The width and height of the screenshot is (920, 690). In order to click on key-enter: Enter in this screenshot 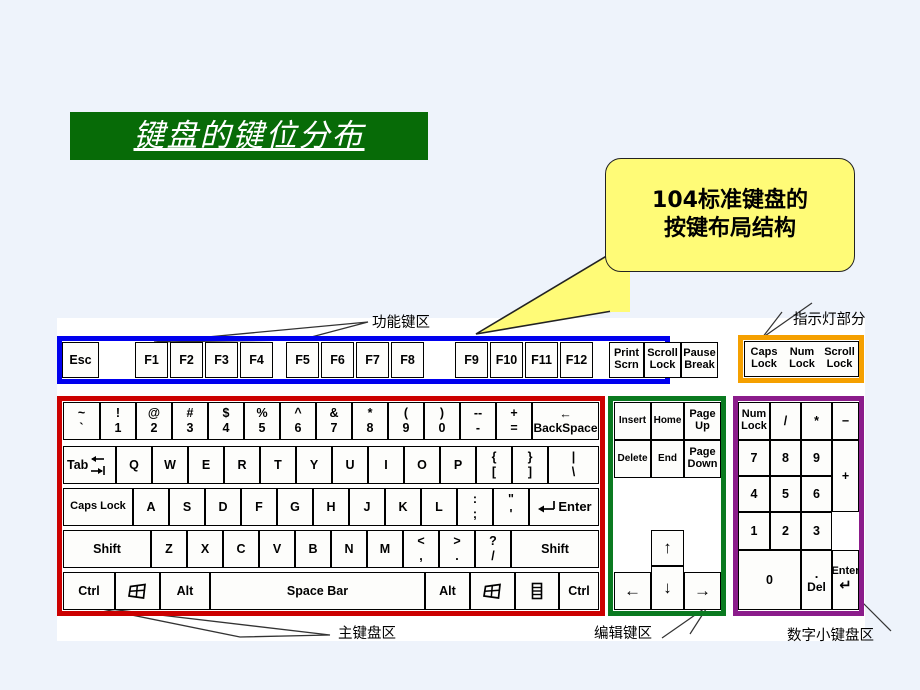, I will do `click(564, 507)`.